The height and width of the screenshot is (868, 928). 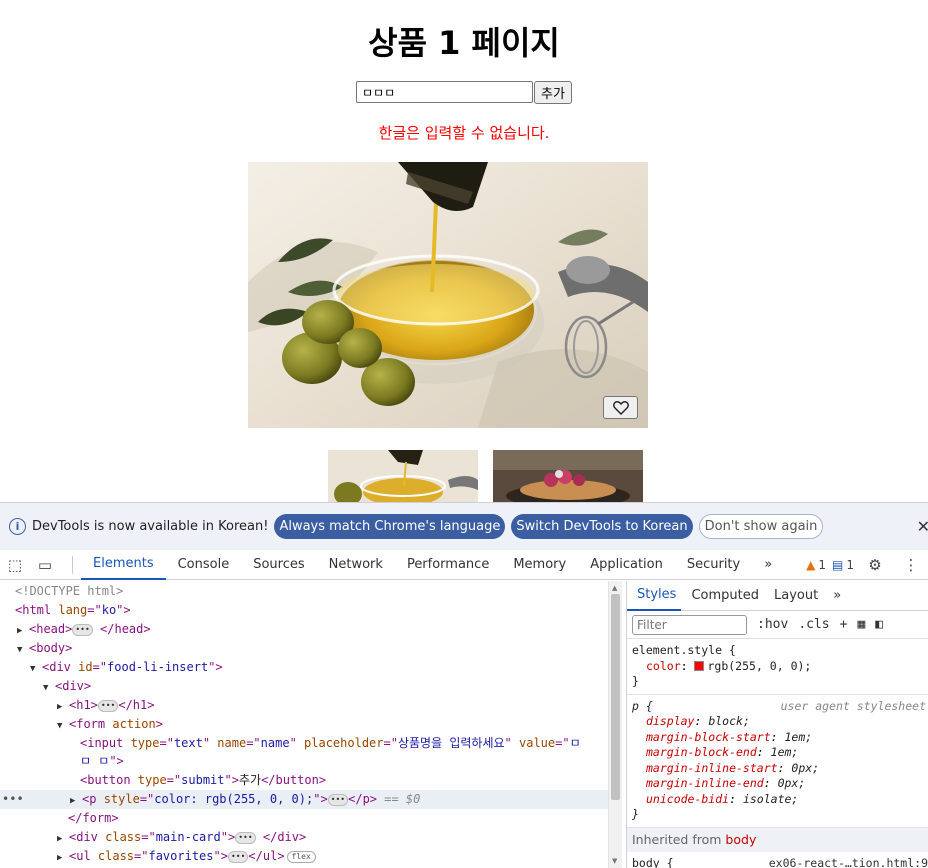 I want to click on tab-security: Security, so click(x=713, y=565).